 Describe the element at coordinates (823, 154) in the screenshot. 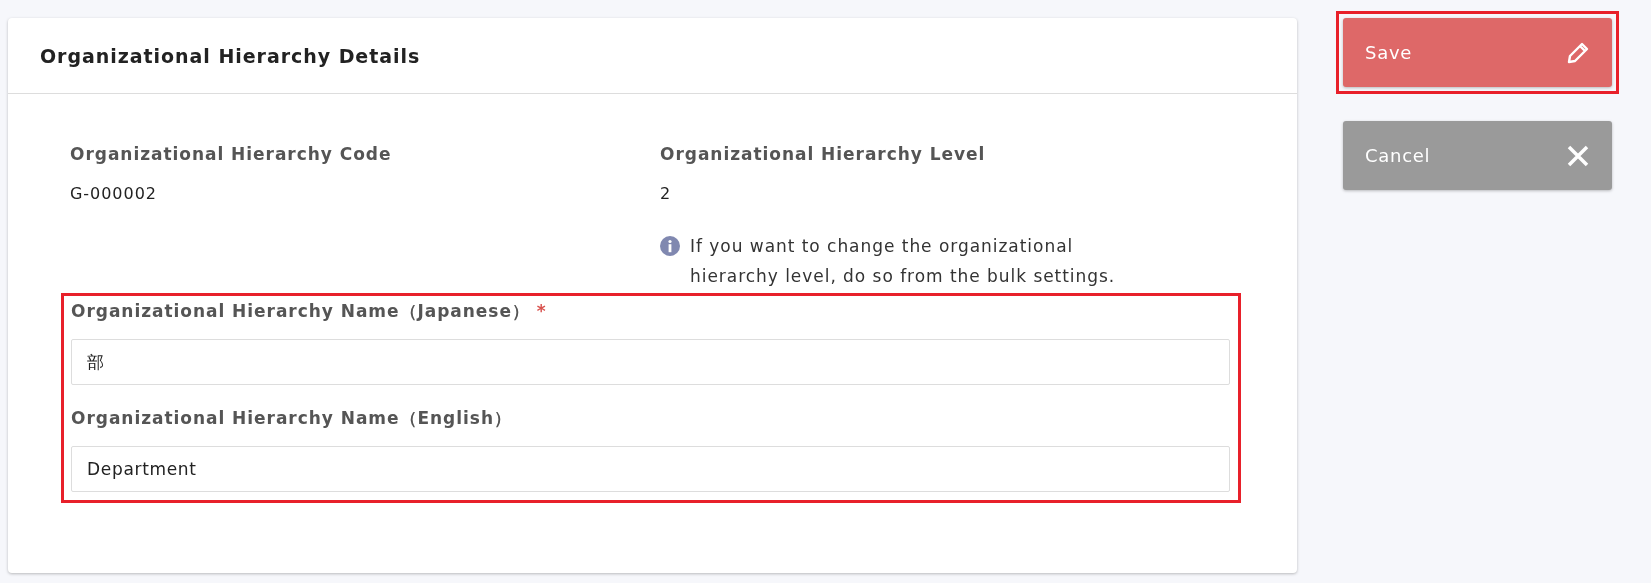

I see `field-label: Organizational Hierarchy Level` at that location.